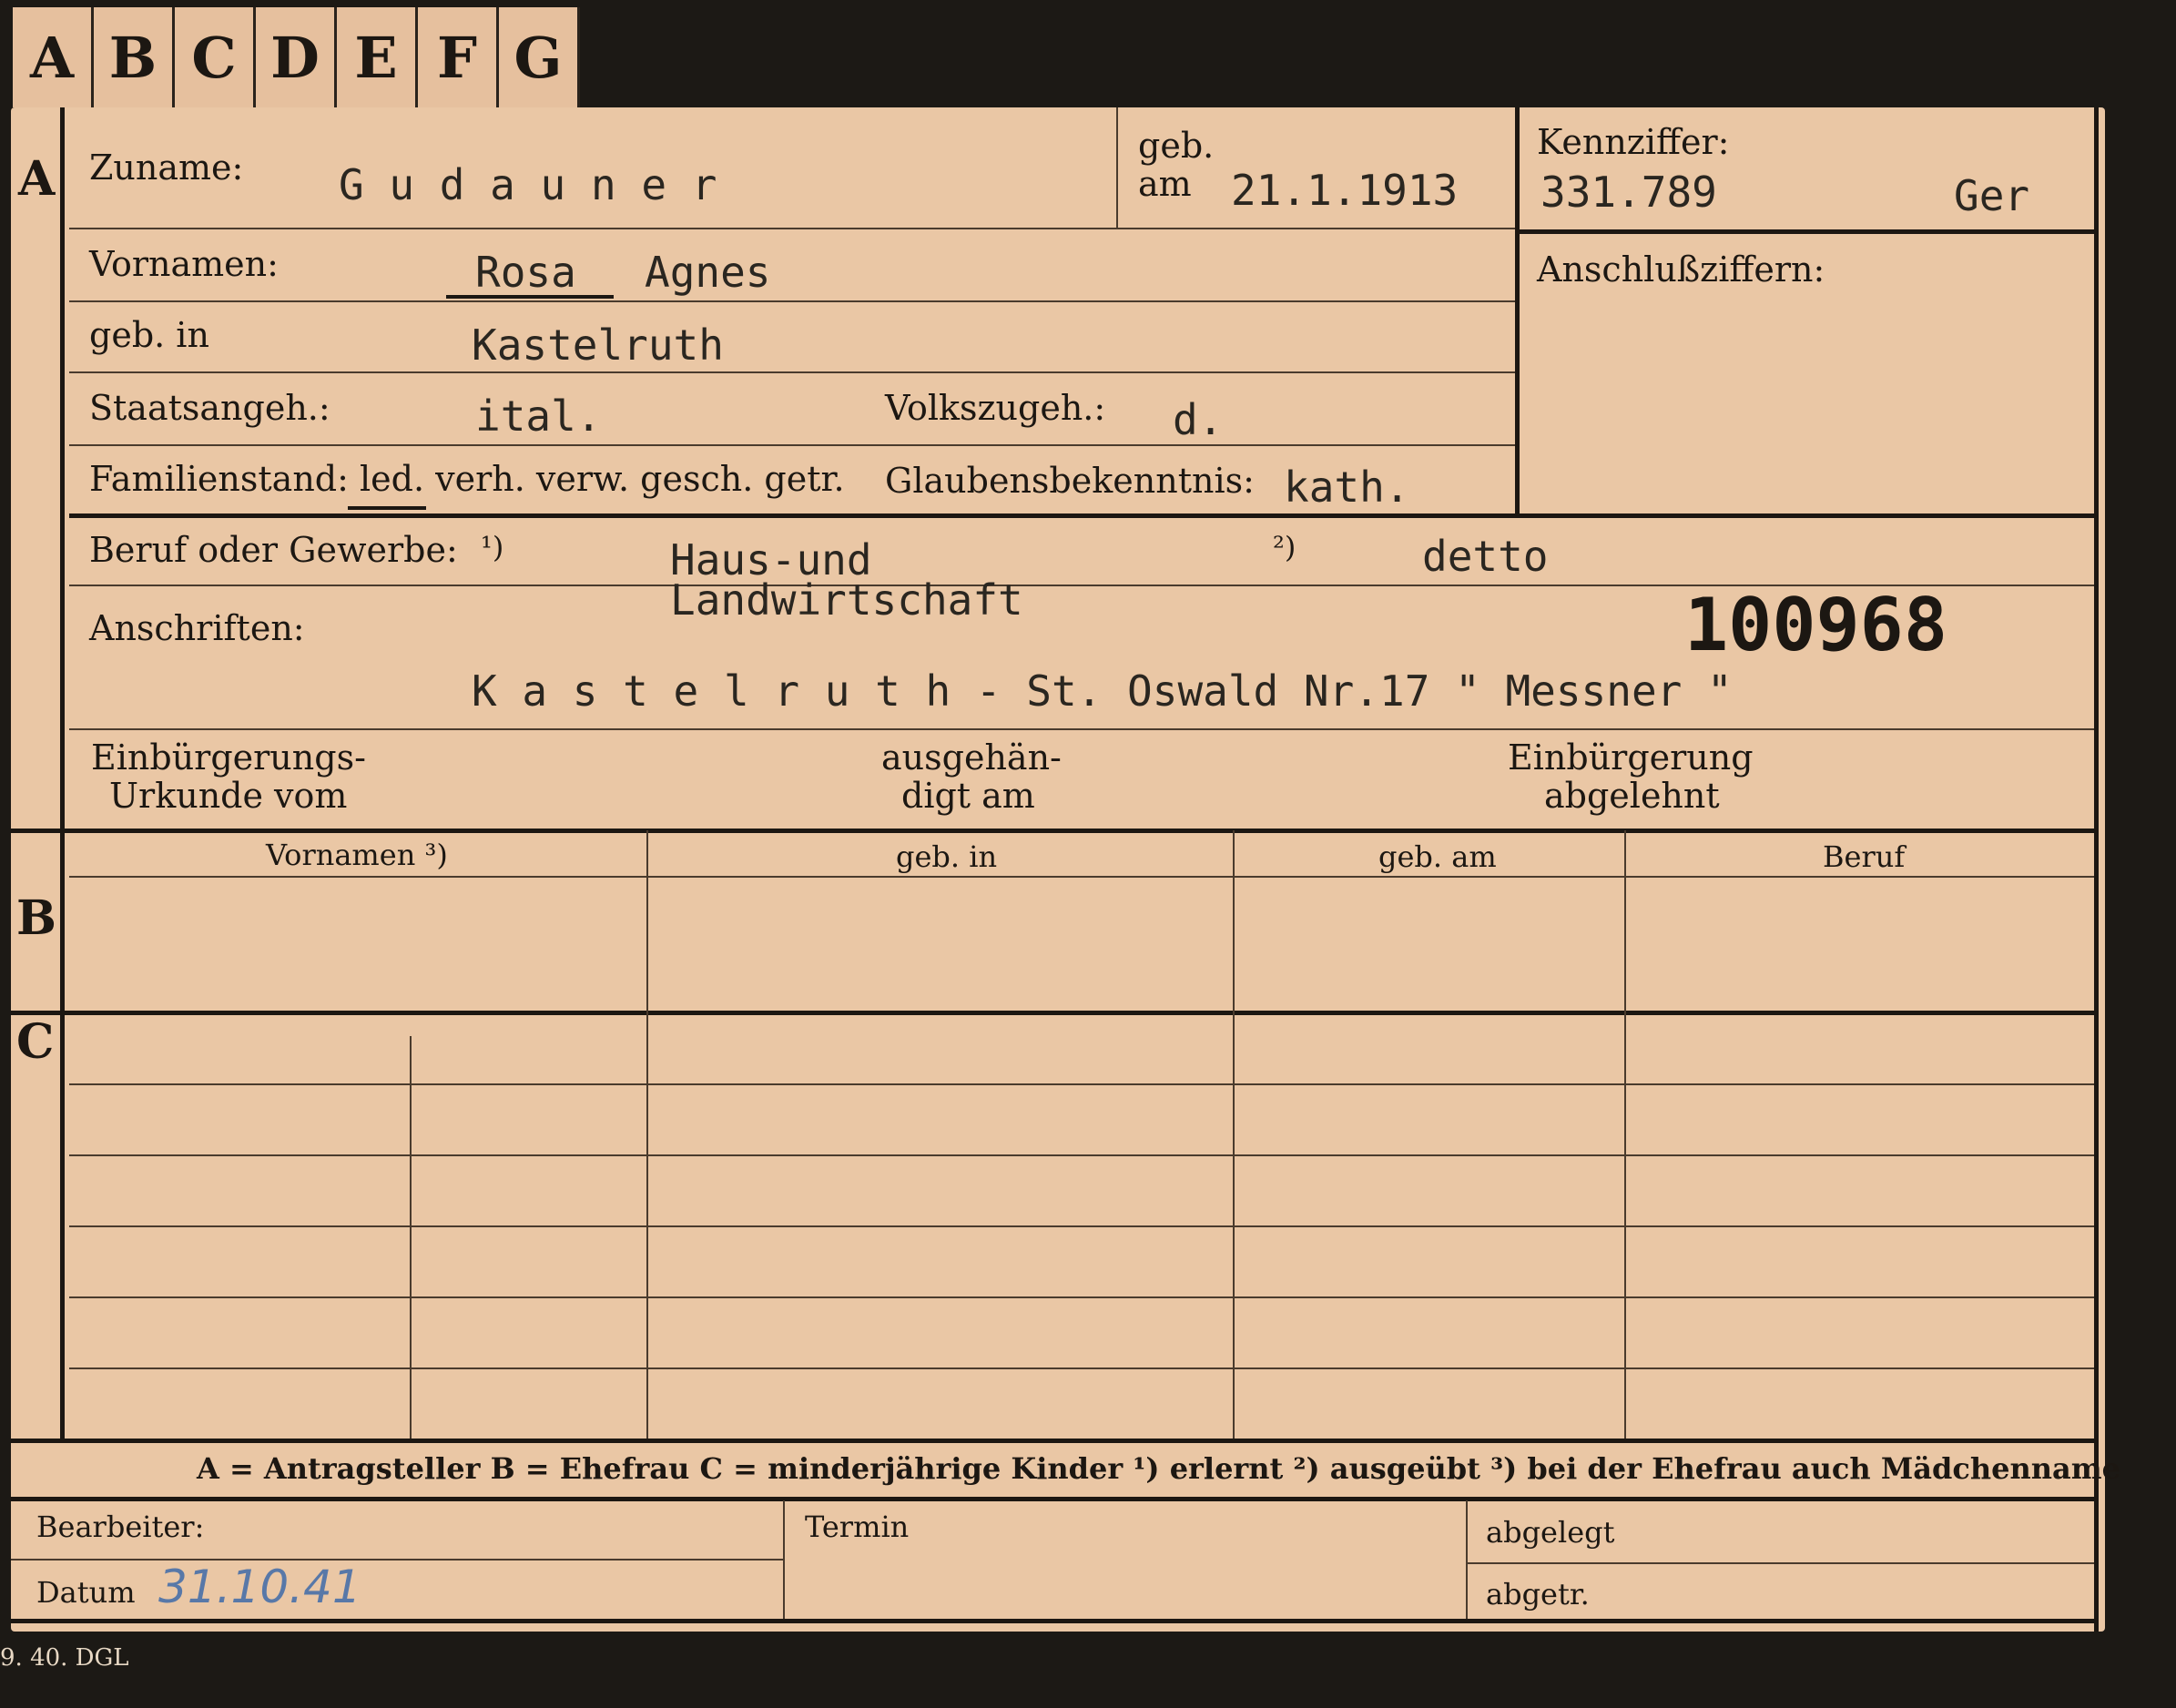  What do you see at coordinates (184, 264) in the screenshot?
I see `vornamen-label: Vornamen:` at bounding box center [184, 264].